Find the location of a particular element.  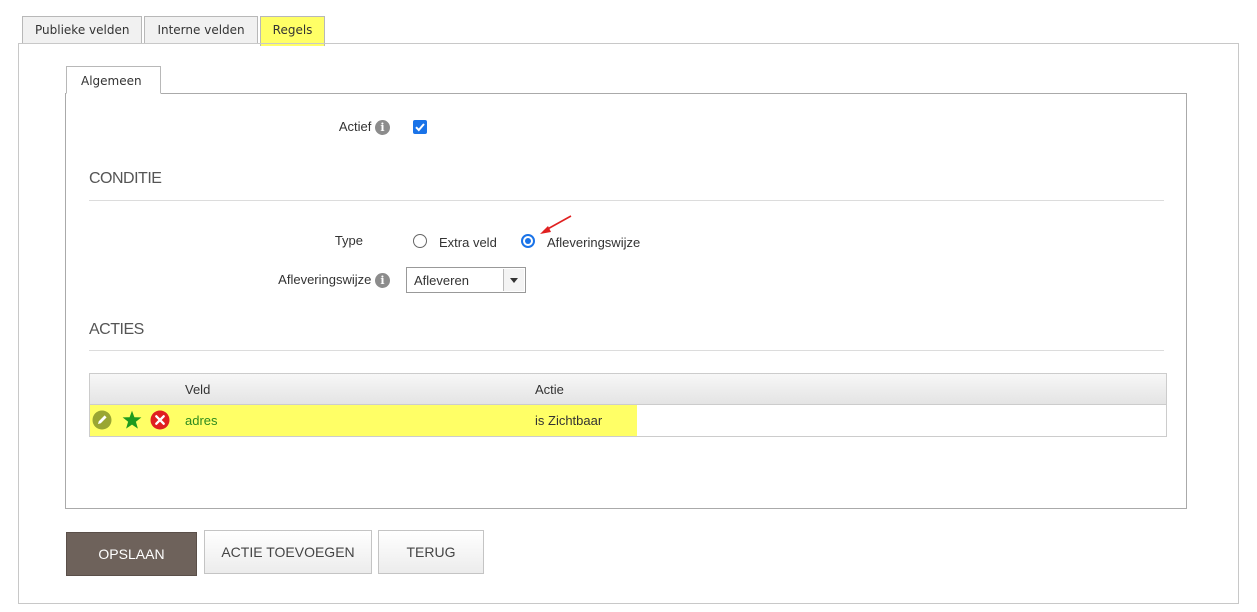

radio-extra-veld is located at coordinates (420, 241).